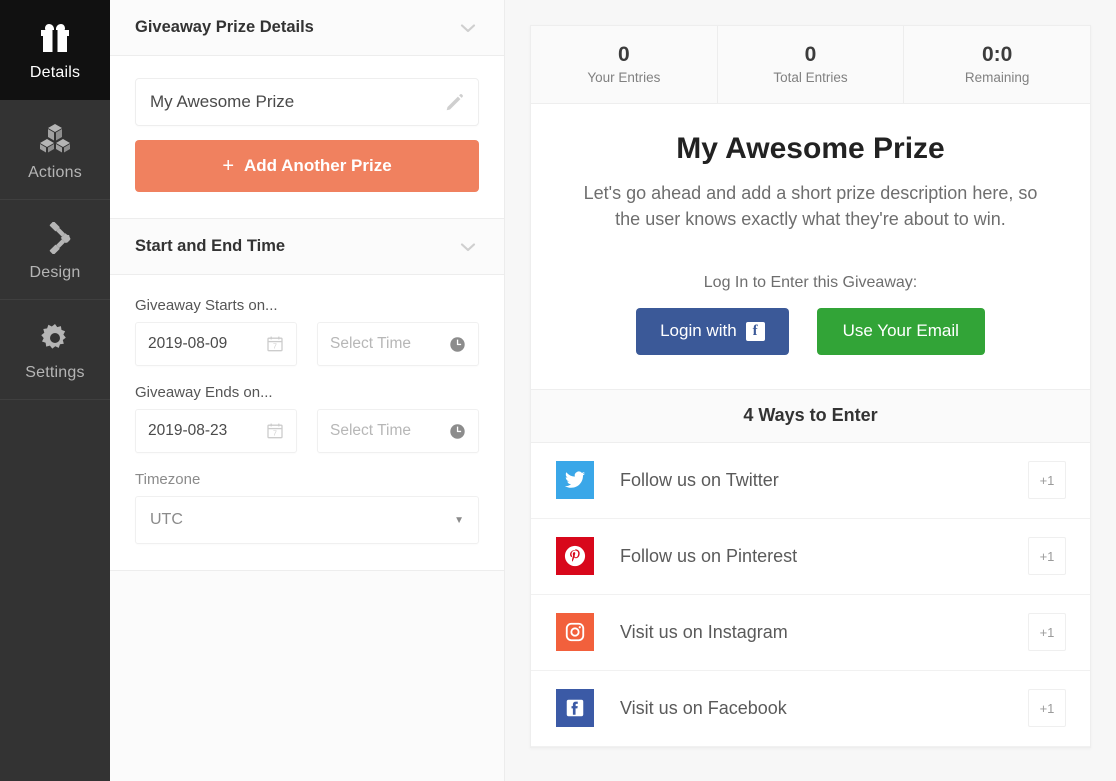 The image size is (1116, 781). I want to click on sidebar-item-label: Actions, so click(55, 172).